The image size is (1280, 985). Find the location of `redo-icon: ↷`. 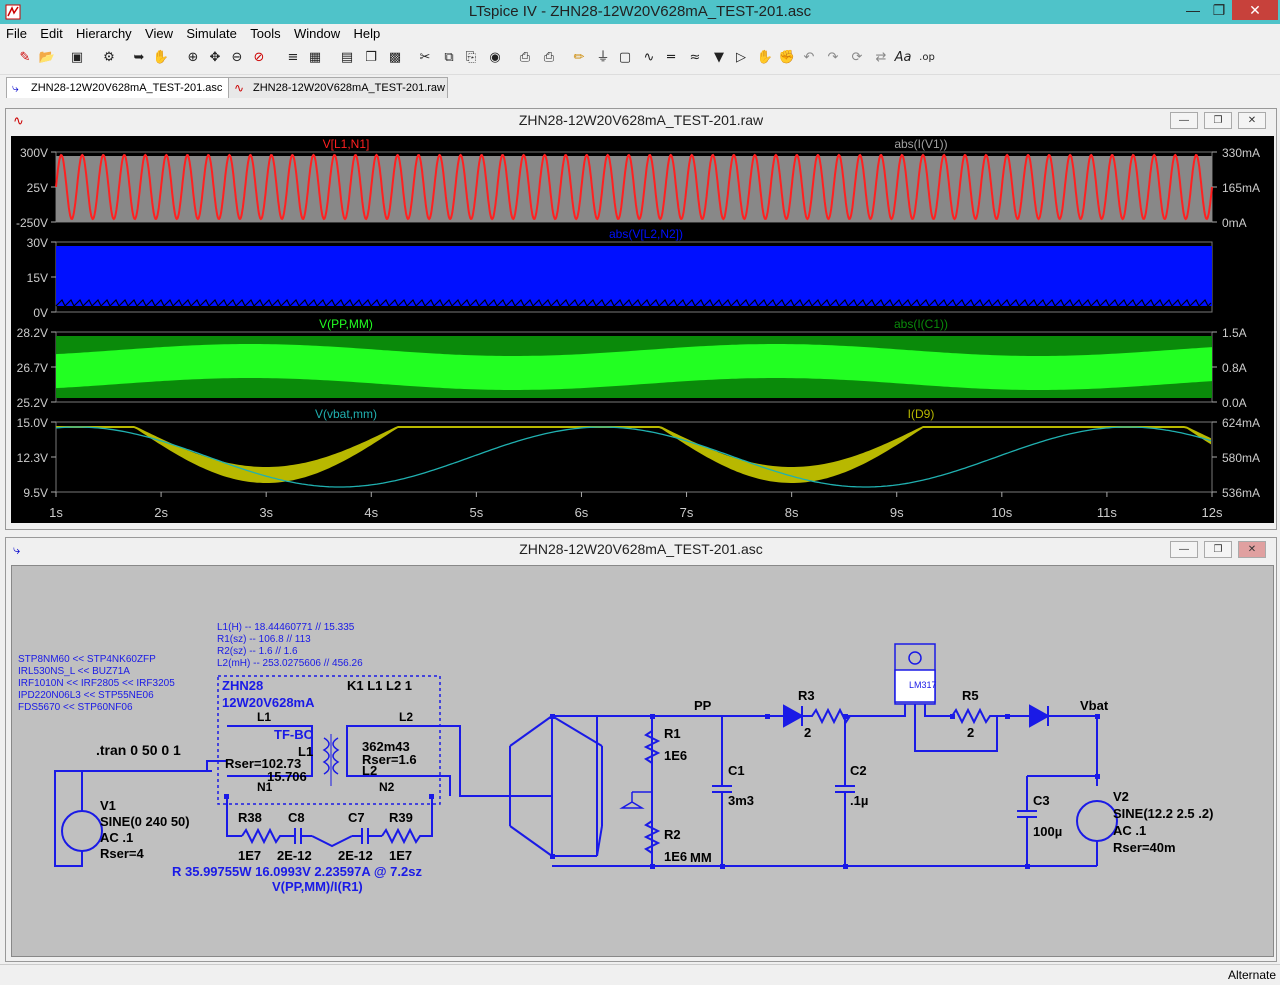

redo-icon: ↷ is located at coordinates (833, 58).